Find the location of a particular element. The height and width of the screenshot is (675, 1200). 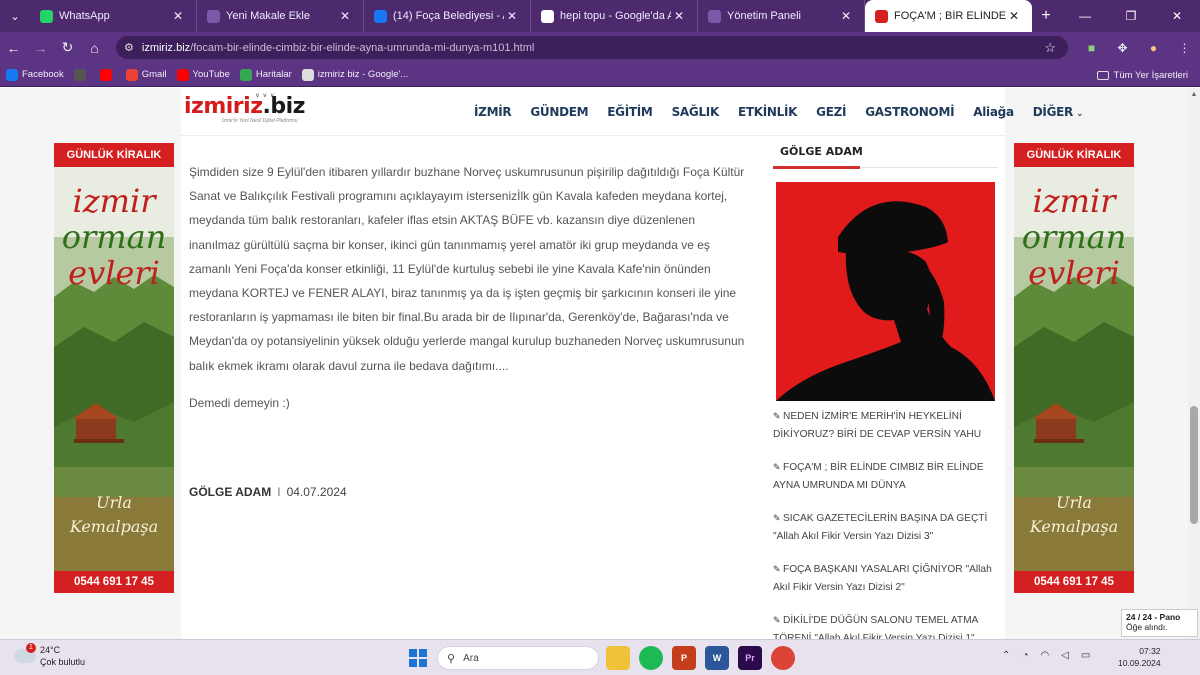

new-tab-button: + is located at coordinates (1046, 16).